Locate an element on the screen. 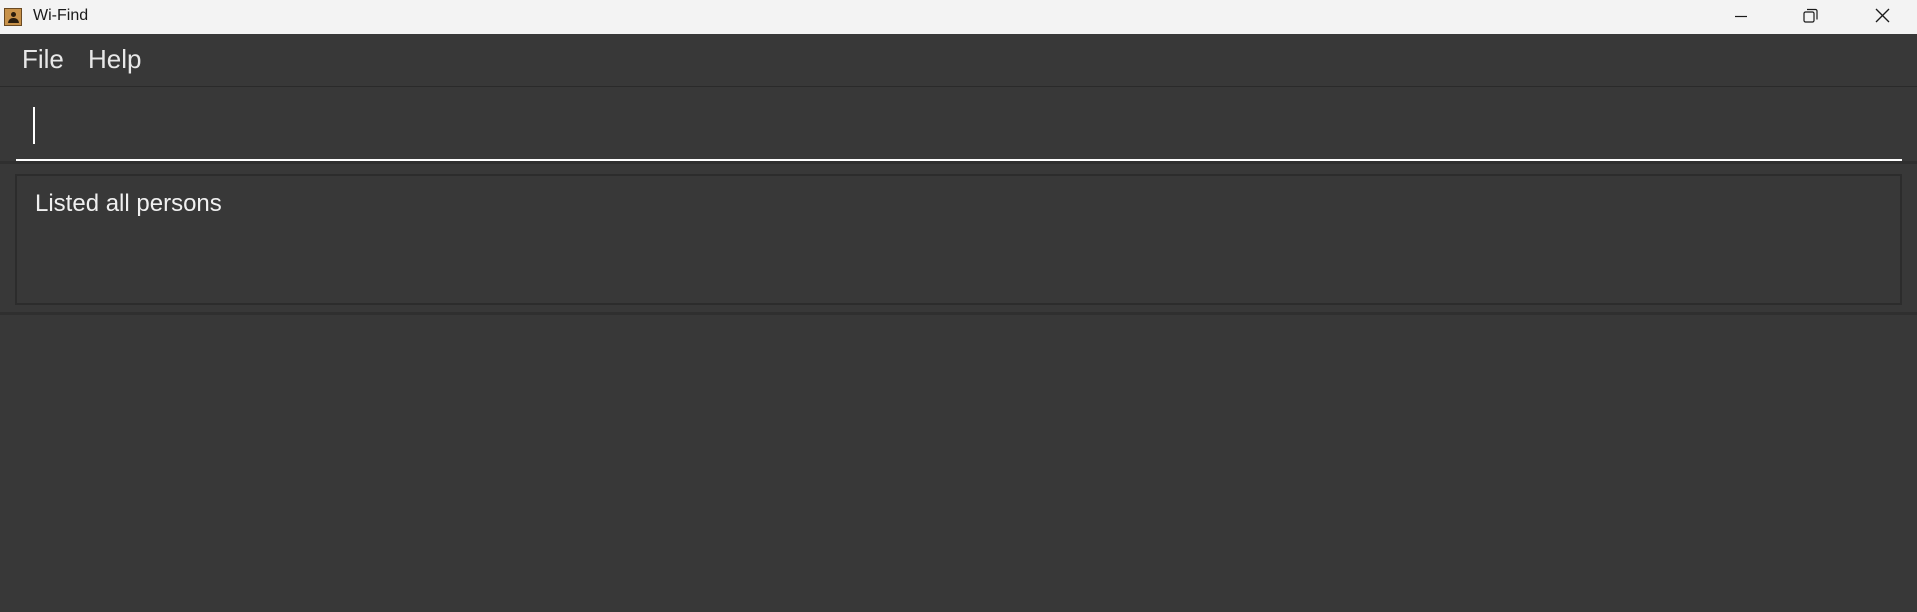  restore-icon is located at coordinates (1810, 15).